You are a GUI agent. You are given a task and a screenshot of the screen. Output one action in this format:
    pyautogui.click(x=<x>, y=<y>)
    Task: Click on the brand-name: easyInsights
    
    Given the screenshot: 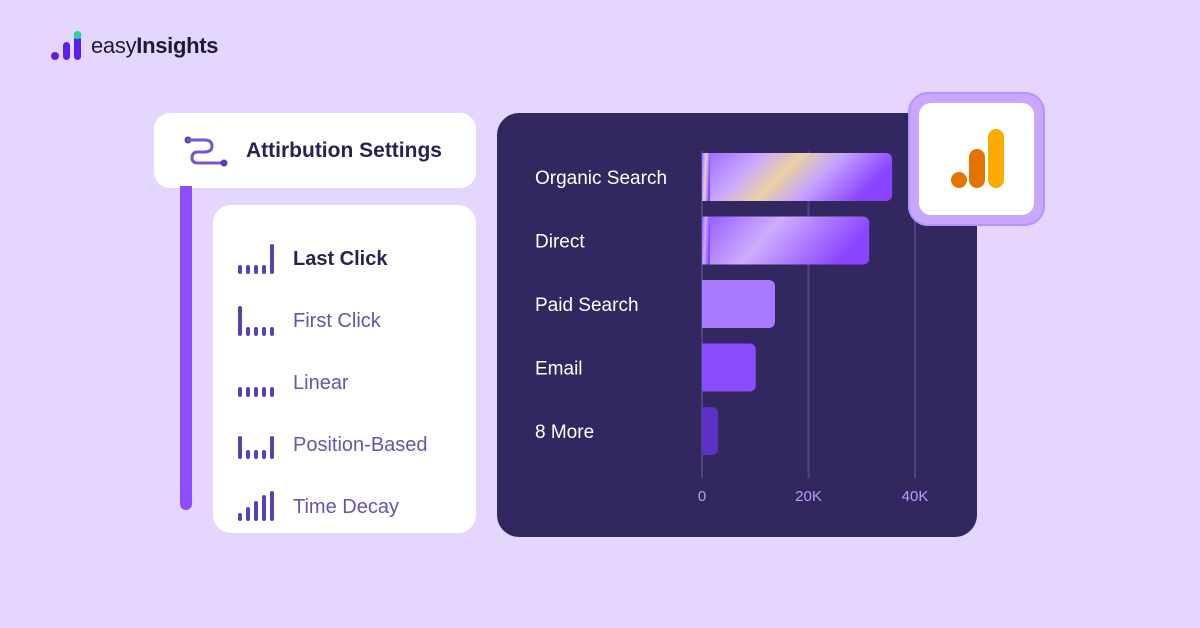 What is the action you would take?
    pyautogui.click(x=155, y=45)
    